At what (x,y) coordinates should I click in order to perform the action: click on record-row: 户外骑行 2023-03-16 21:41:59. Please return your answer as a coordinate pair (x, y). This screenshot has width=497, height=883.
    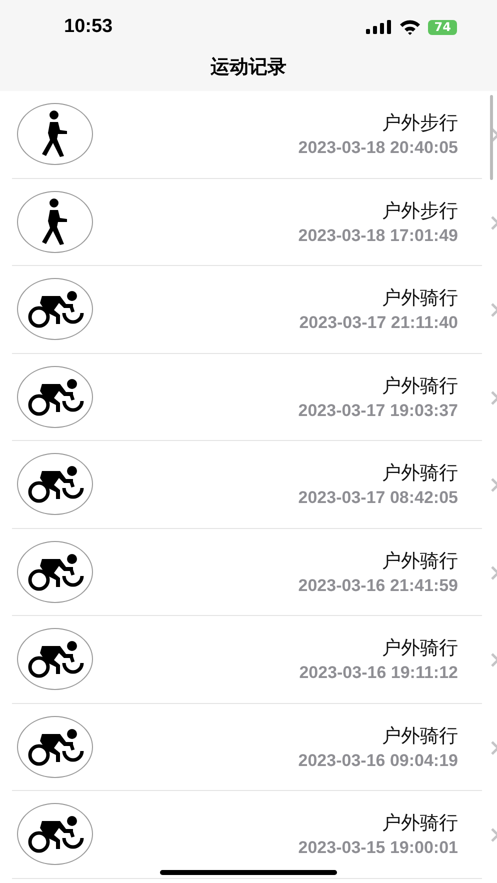
    Looking at the image, I should click on (247, 572).